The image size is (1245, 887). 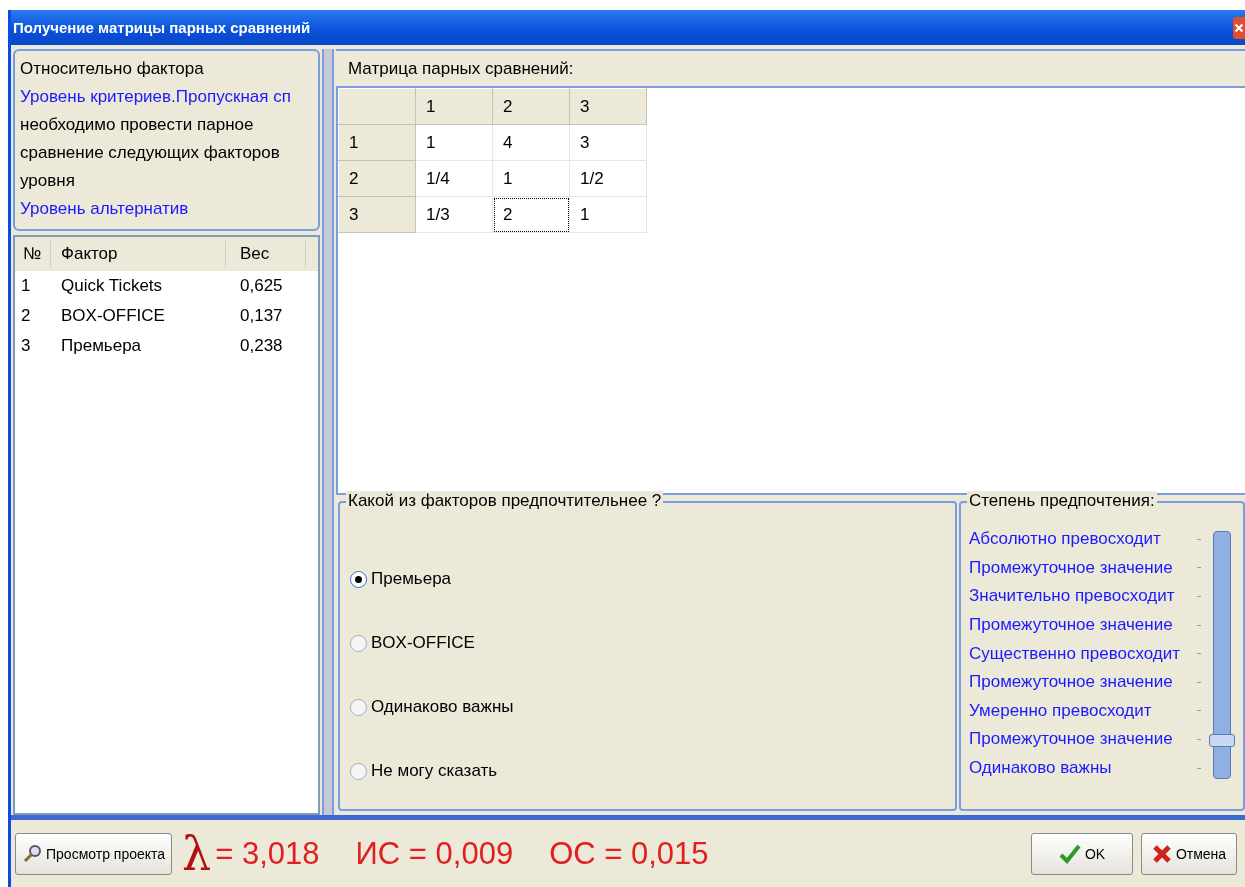 What do you see at coordinates (26, 286) in the screenshot?
I see `table-cell-text: 1` at bounding box center [26, 286].